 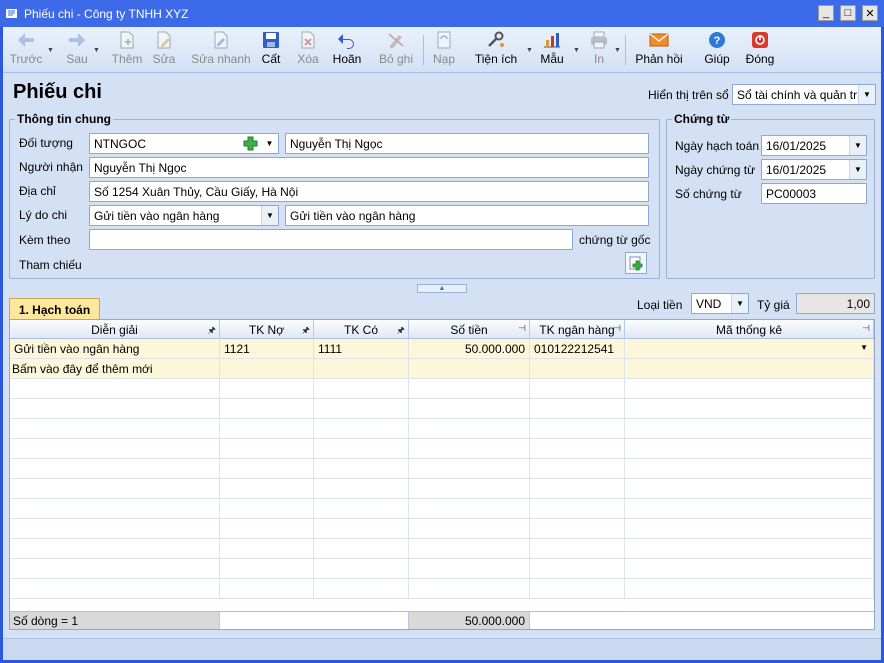 I want to click on cell-ma-thong-ke, so click(x=749, y=349).